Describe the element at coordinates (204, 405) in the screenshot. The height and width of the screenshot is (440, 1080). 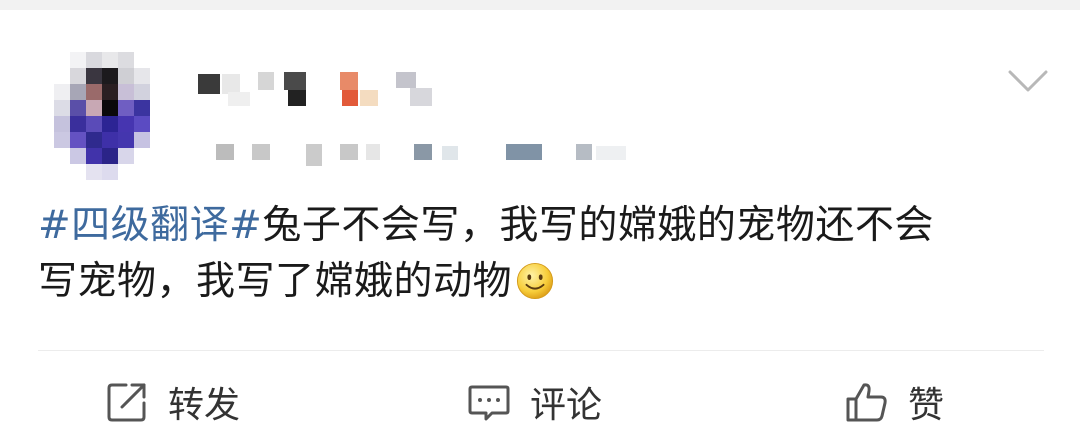
I see `share-label: 转发` at that location.